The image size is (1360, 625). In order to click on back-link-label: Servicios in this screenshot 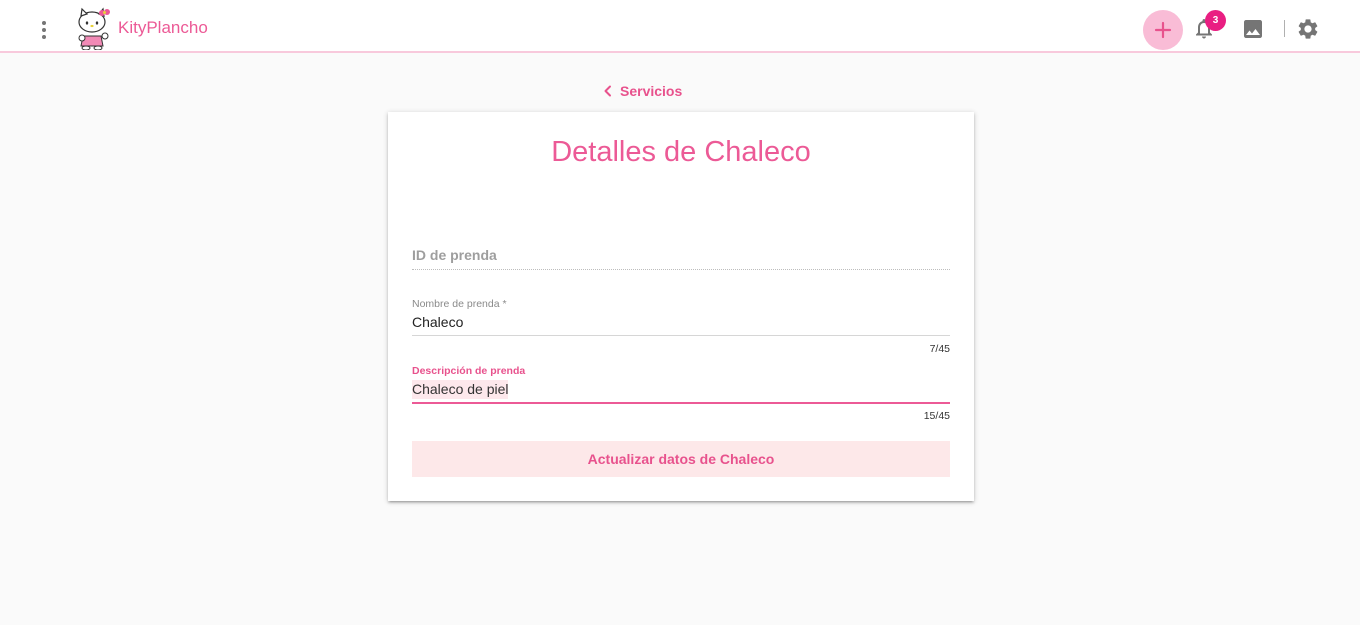, I will do `click(651, 91)`.